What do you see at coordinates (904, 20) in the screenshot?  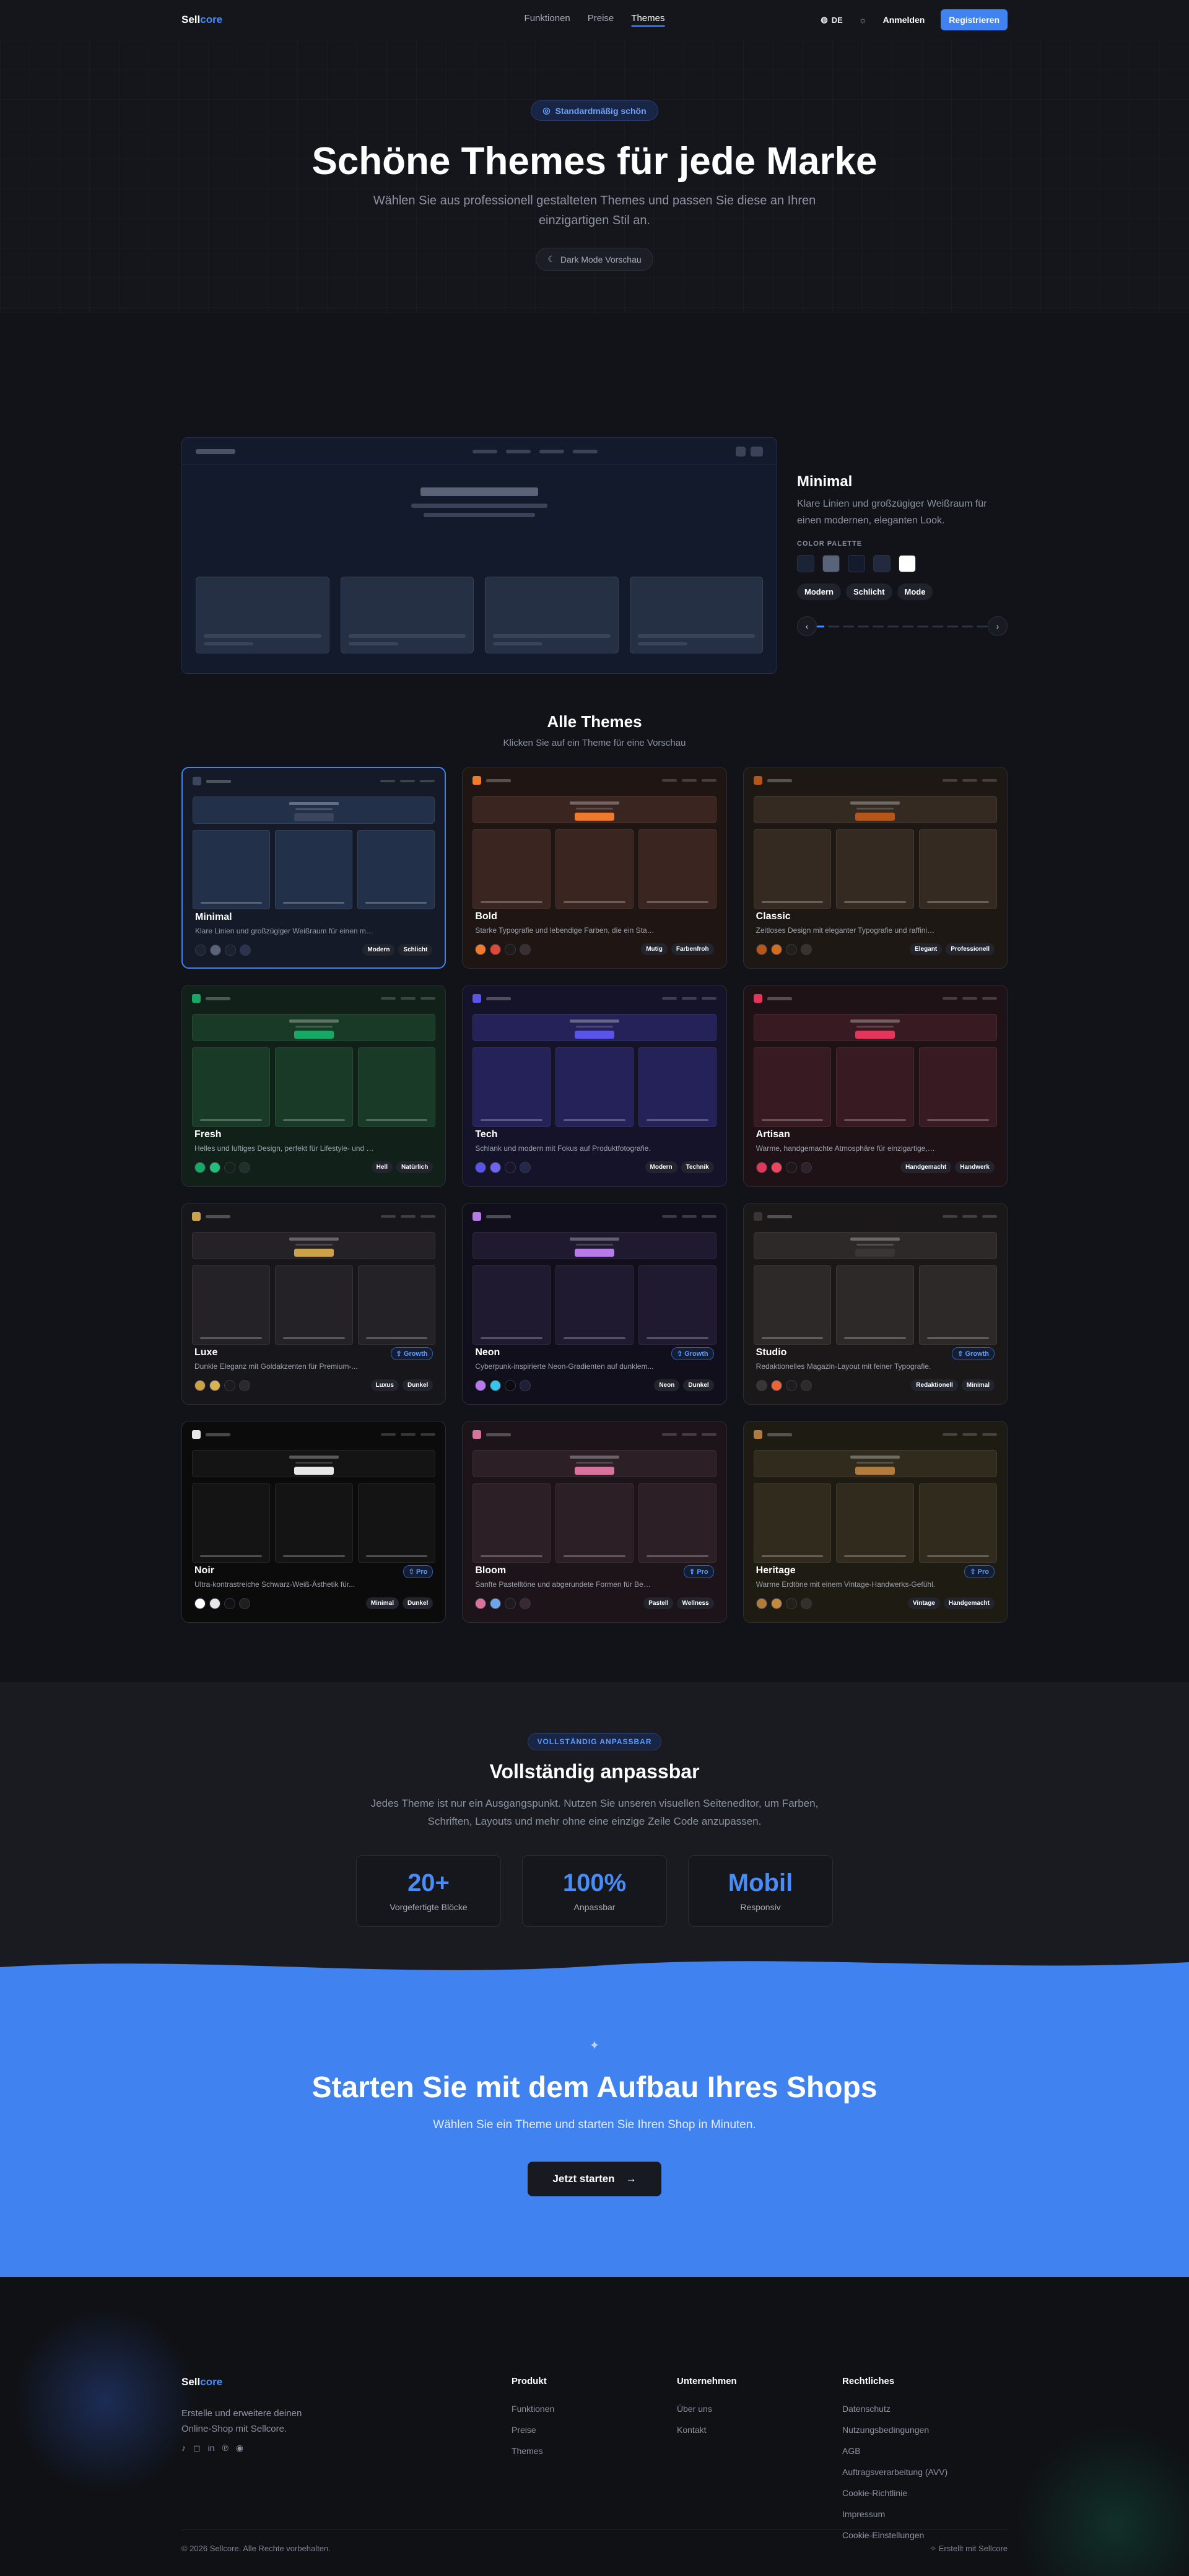 I see `login-button: Anmelden` at bounding box center [904, 20].